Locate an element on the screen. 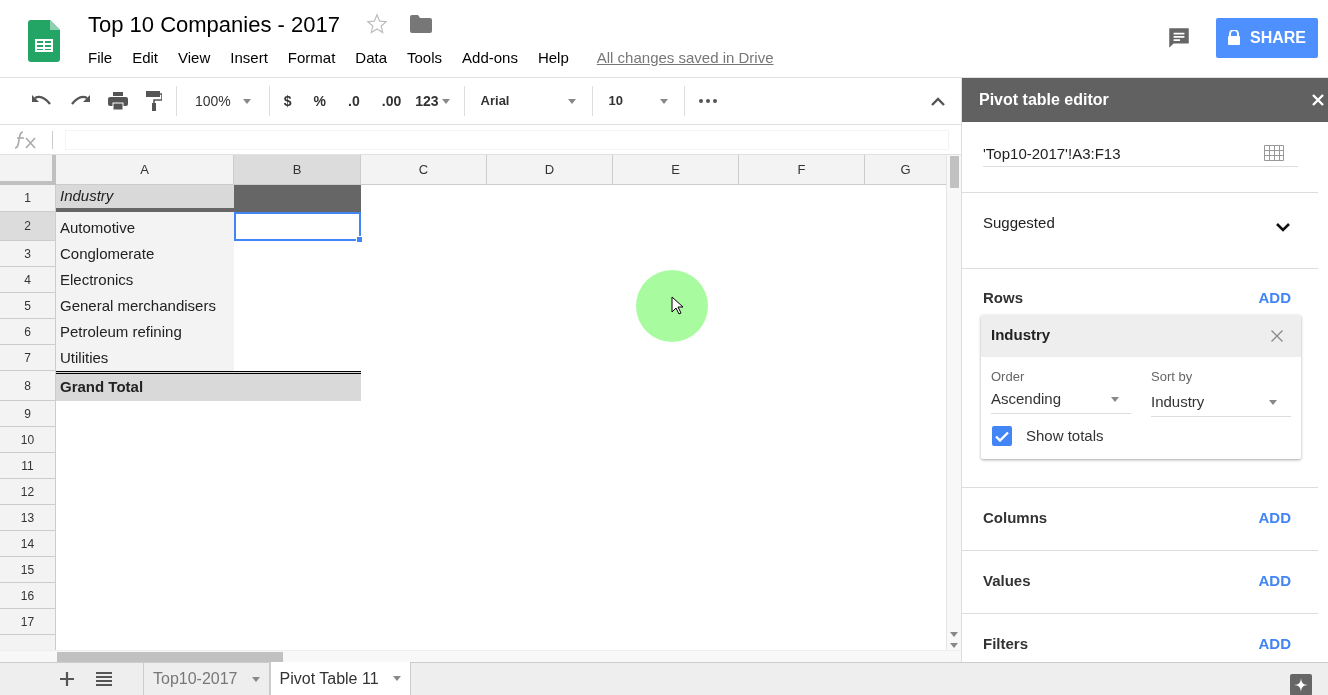  more-icon is located at coordinates (707, 101).